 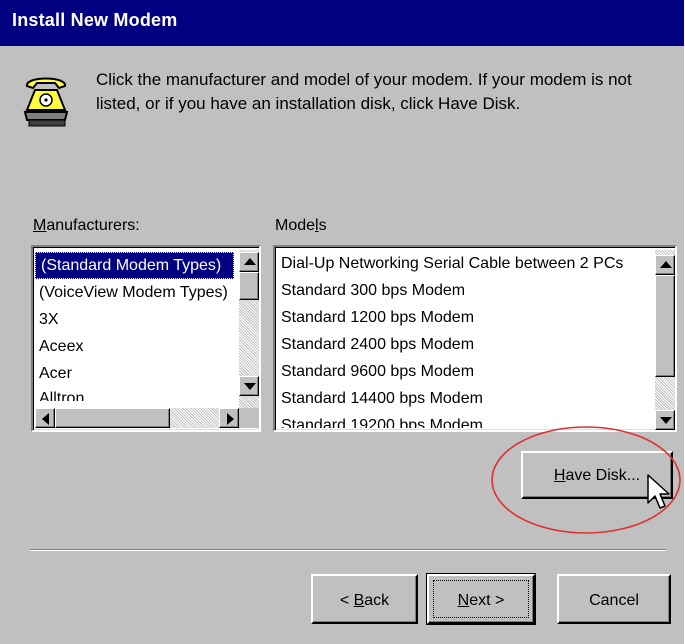 What do you see at coordinates (359, 600) in the screenshot?
I see `back-accel: B` at bounding box center [359, 600].